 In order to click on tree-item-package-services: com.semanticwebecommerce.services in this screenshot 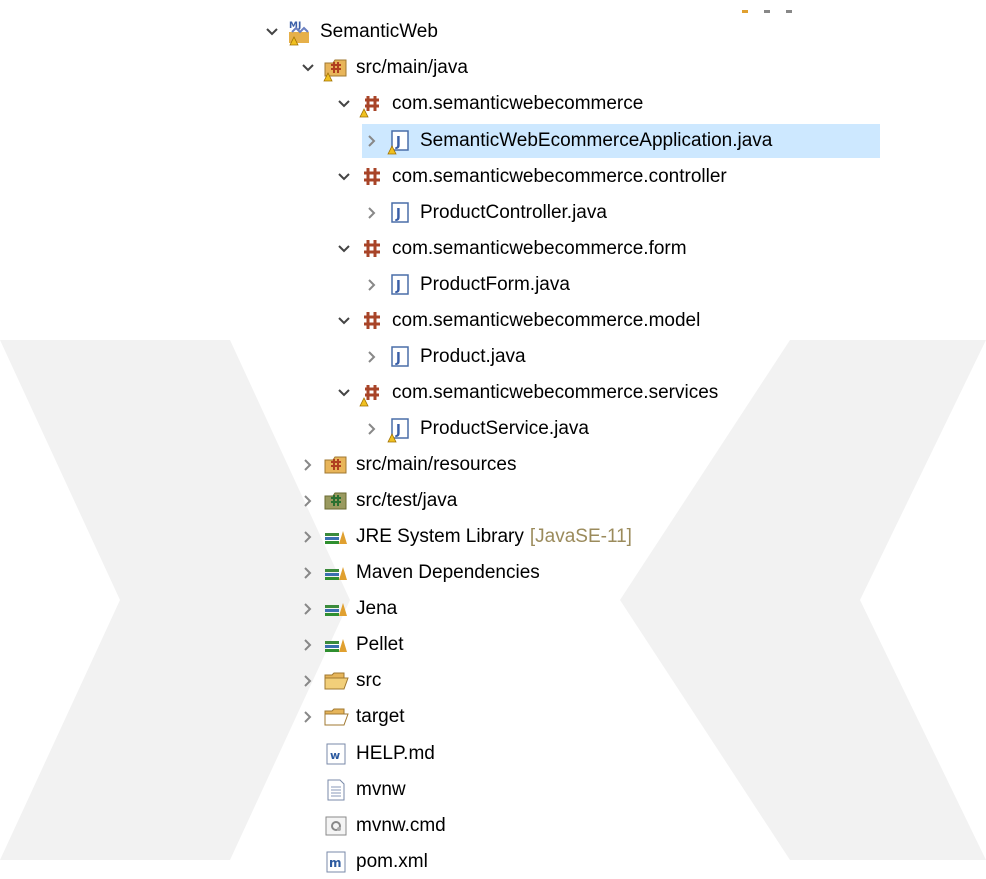, I will do `click(526, 393)`.